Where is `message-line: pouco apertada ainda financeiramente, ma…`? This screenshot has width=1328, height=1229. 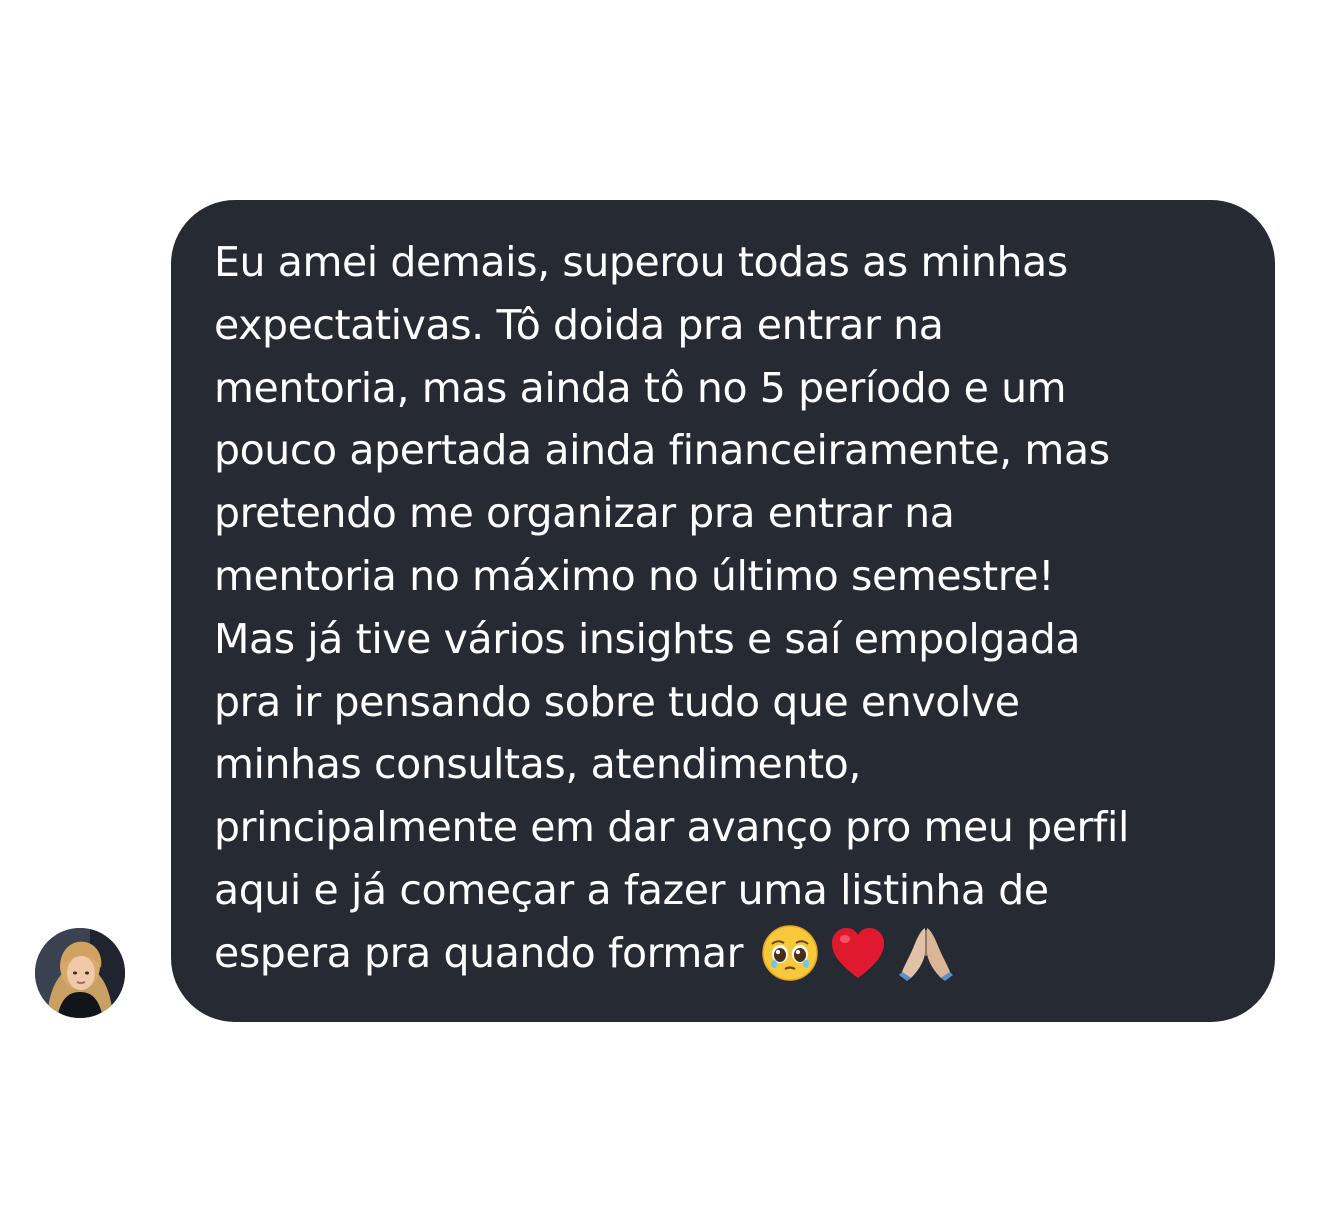
message-line: pouco apertada ainda financeiramente, ma… is located at coordinates (662, 450).